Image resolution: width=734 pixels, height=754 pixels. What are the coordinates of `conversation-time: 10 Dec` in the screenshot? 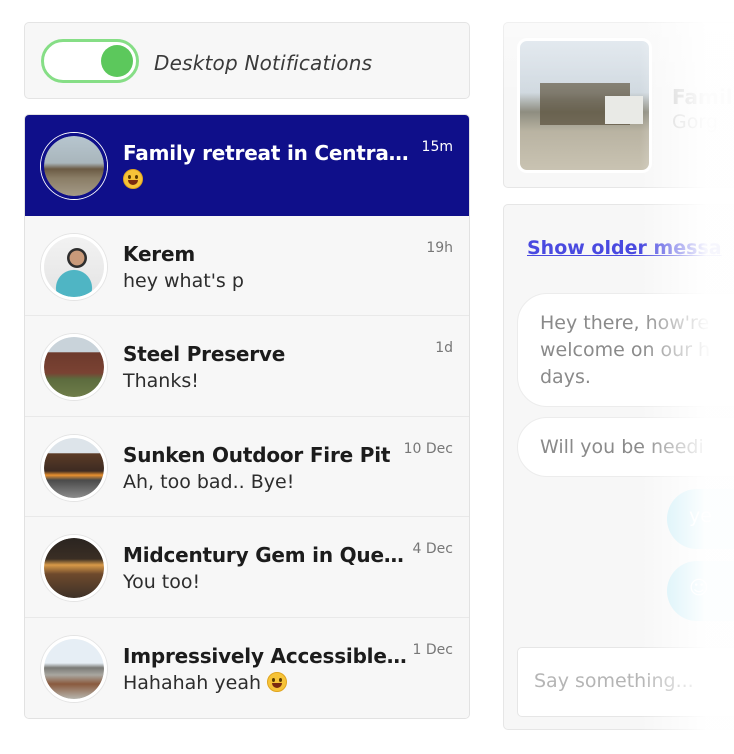 It's located at (428, 448).